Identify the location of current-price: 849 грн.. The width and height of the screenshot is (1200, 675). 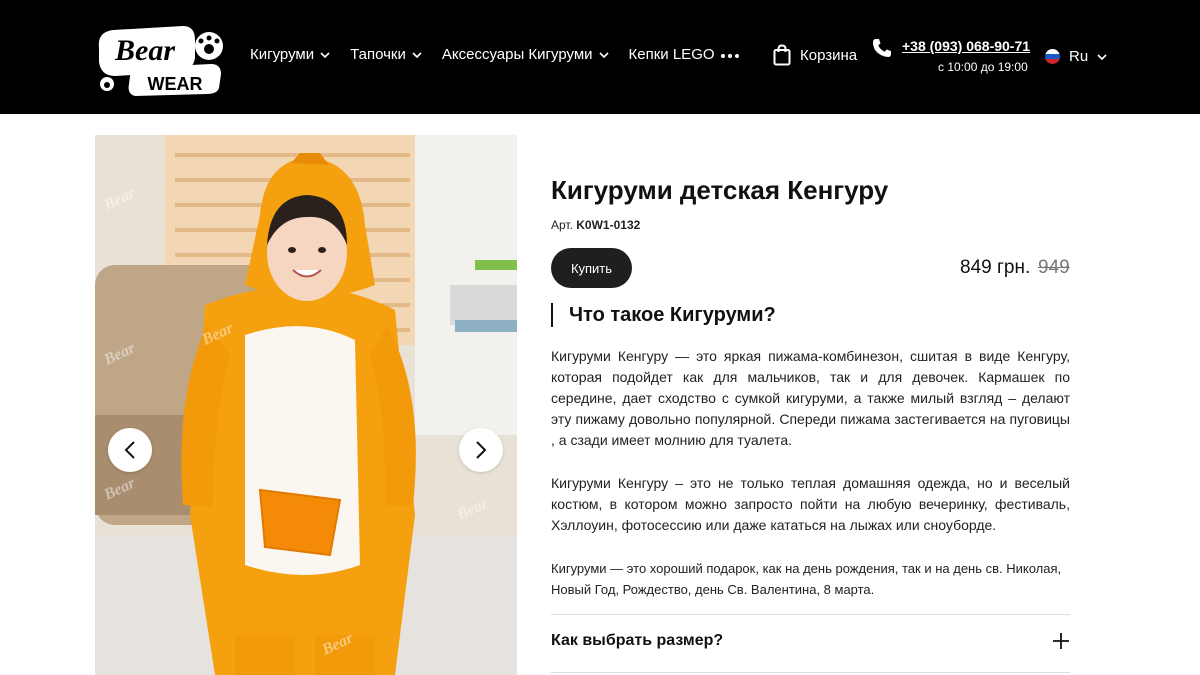
(995, 267).